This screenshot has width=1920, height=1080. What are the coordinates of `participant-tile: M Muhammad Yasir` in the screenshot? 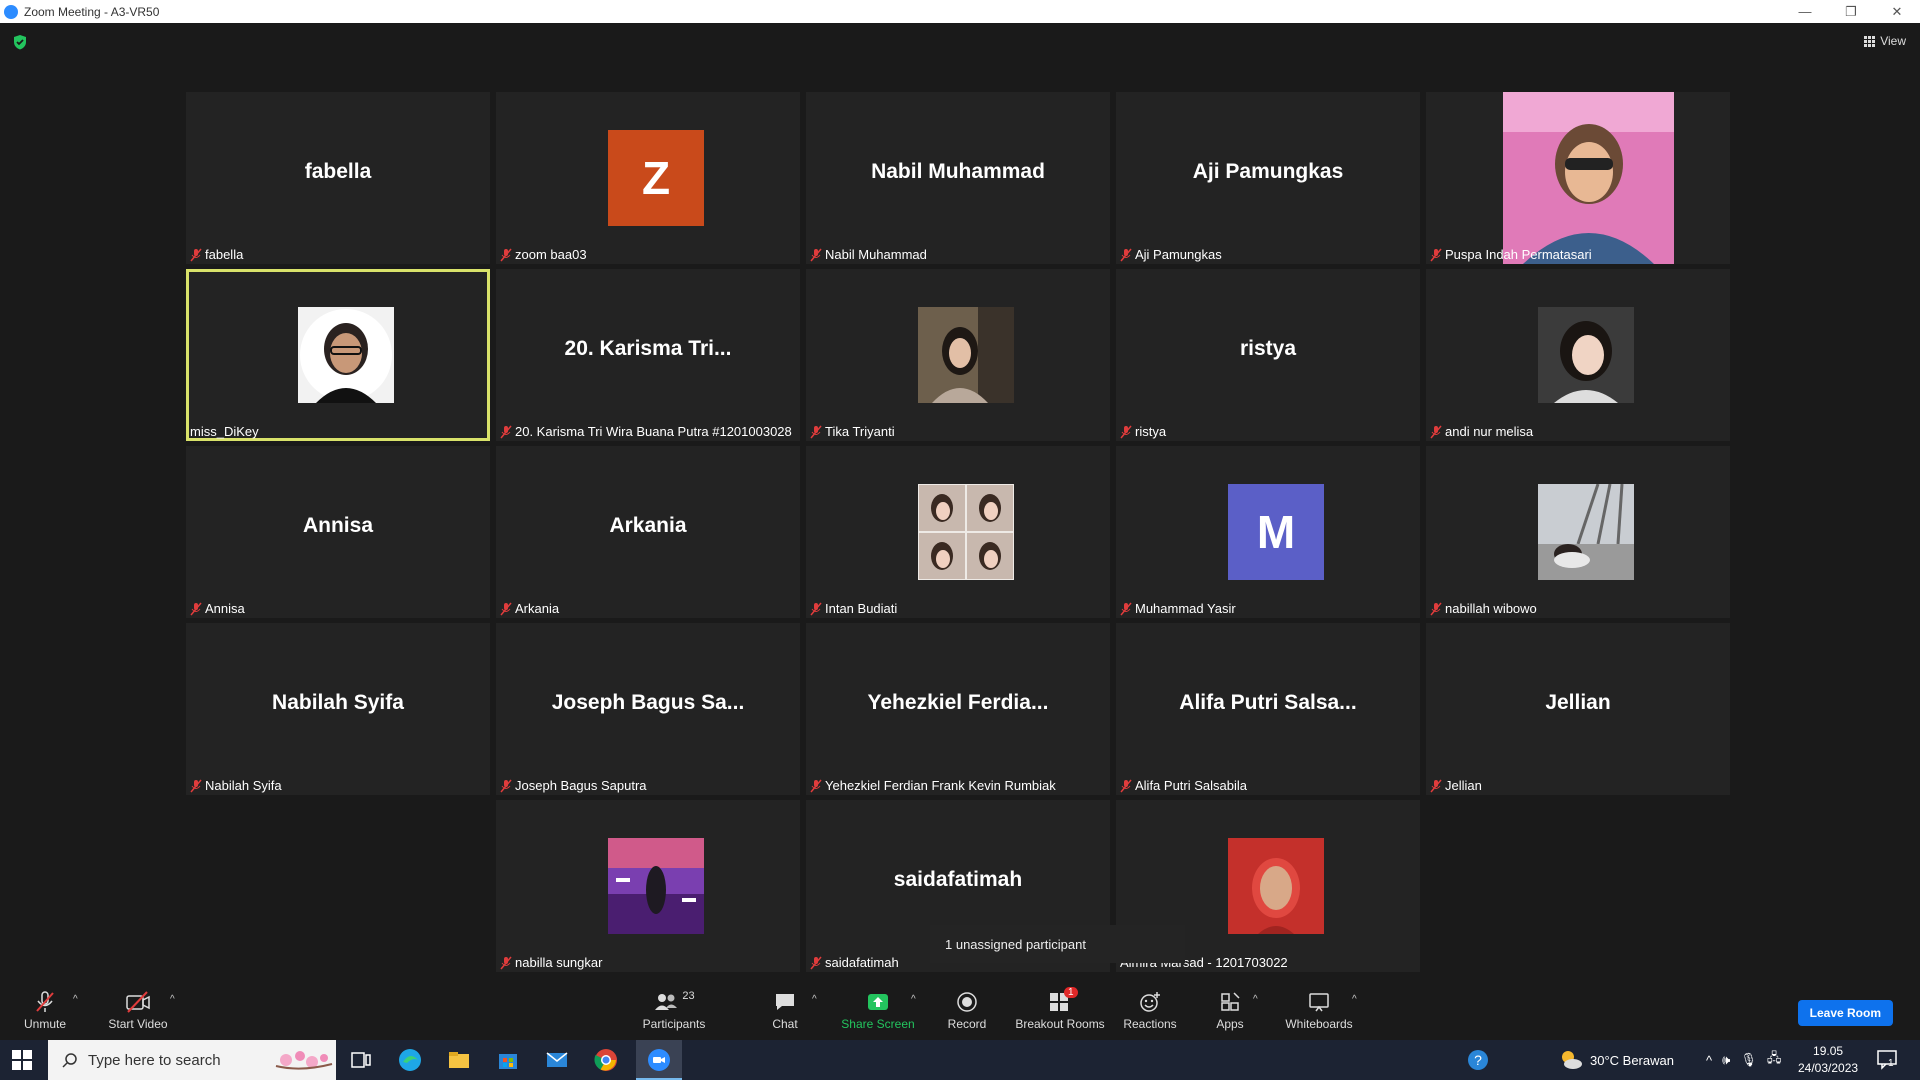 It's located at (1268, 532).